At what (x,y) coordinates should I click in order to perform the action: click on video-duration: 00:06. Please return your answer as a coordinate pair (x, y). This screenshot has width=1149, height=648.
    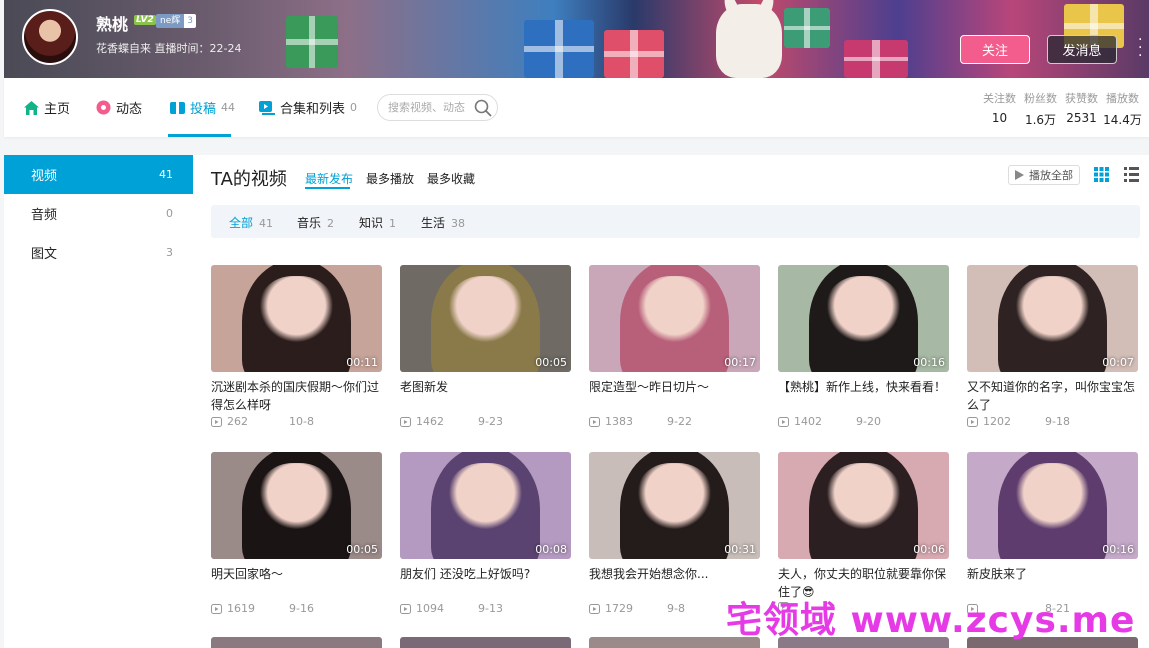
    Looking at the image, I should click on (929, 549).